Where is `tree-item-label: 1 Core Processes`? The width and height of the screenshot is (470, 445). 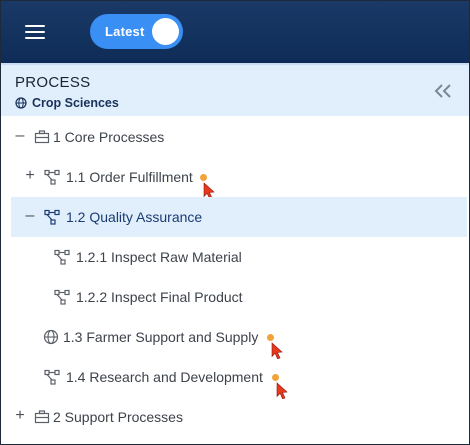
tree-item-label: 1 Core Processes is located at coordinates (109, 137).